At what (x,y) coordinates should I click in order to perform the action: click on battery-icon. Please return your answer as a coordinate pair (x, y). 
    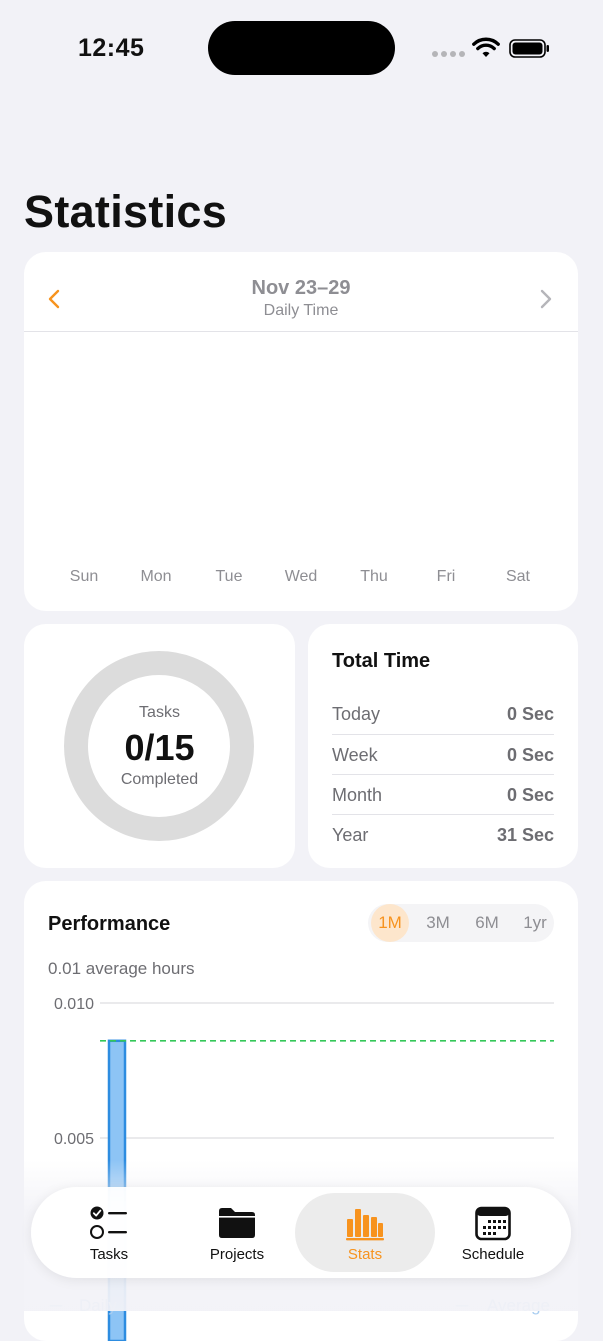
    Looking at the image, I should click on (529, 48).